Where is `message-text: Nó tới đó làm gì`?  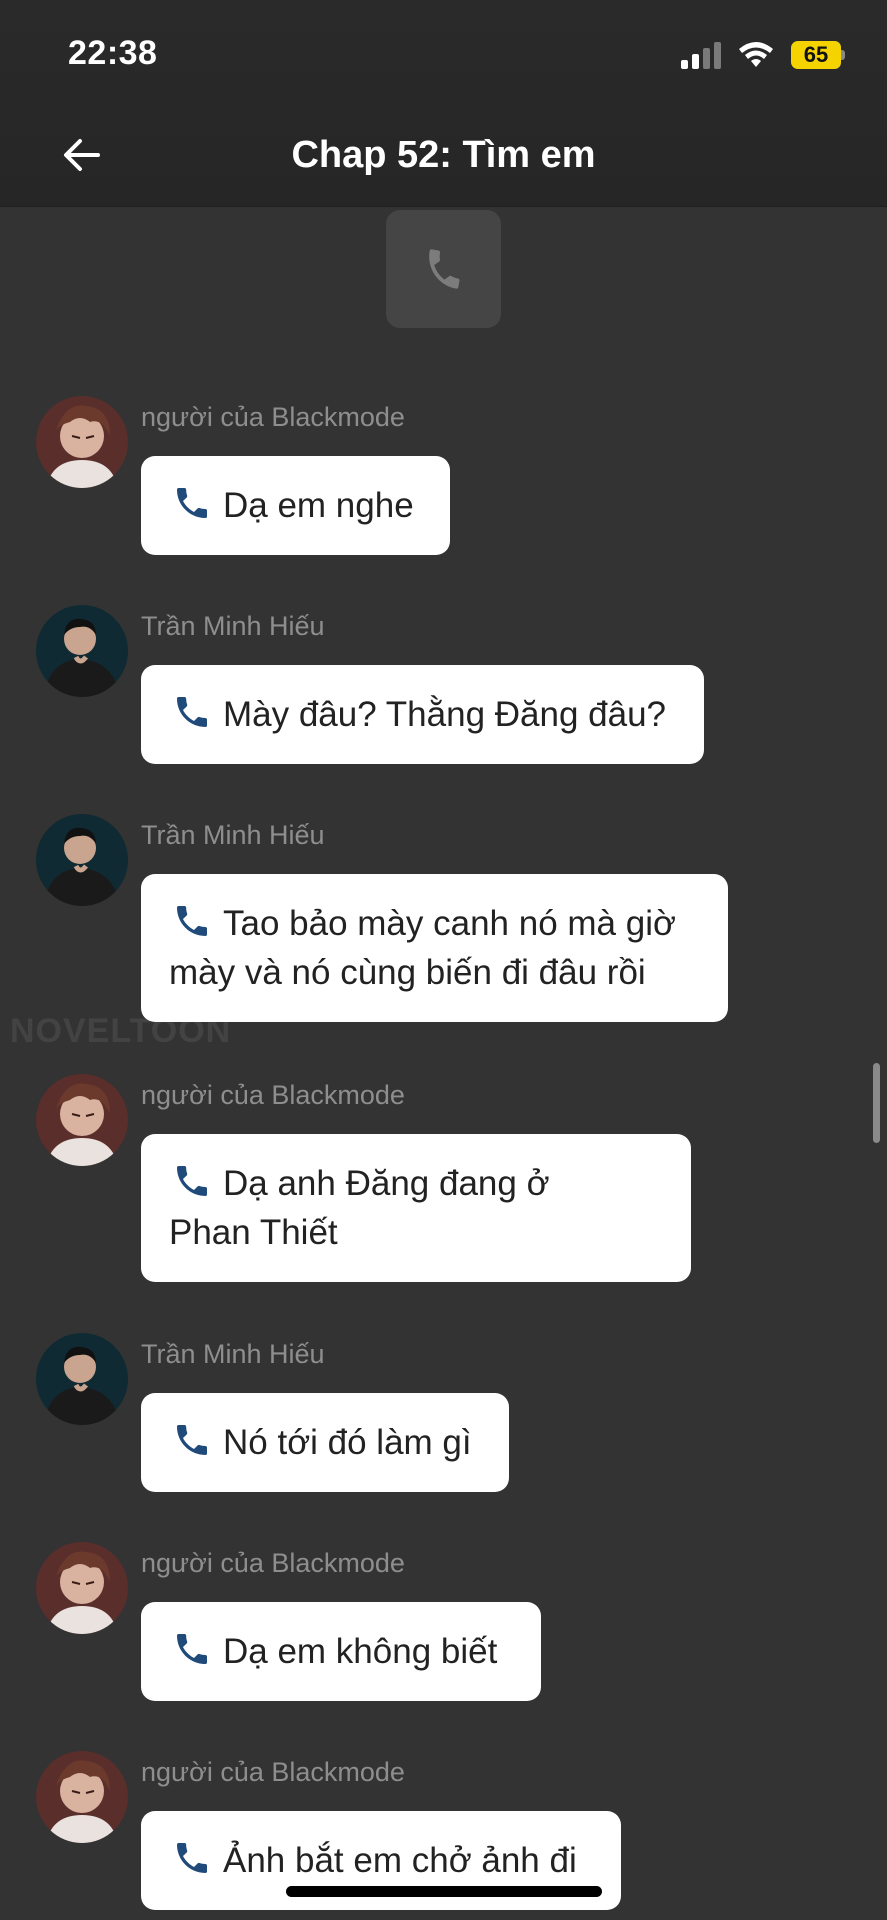
message-text: Nó tới đó làm gì is located at coordinates (347, 1442).